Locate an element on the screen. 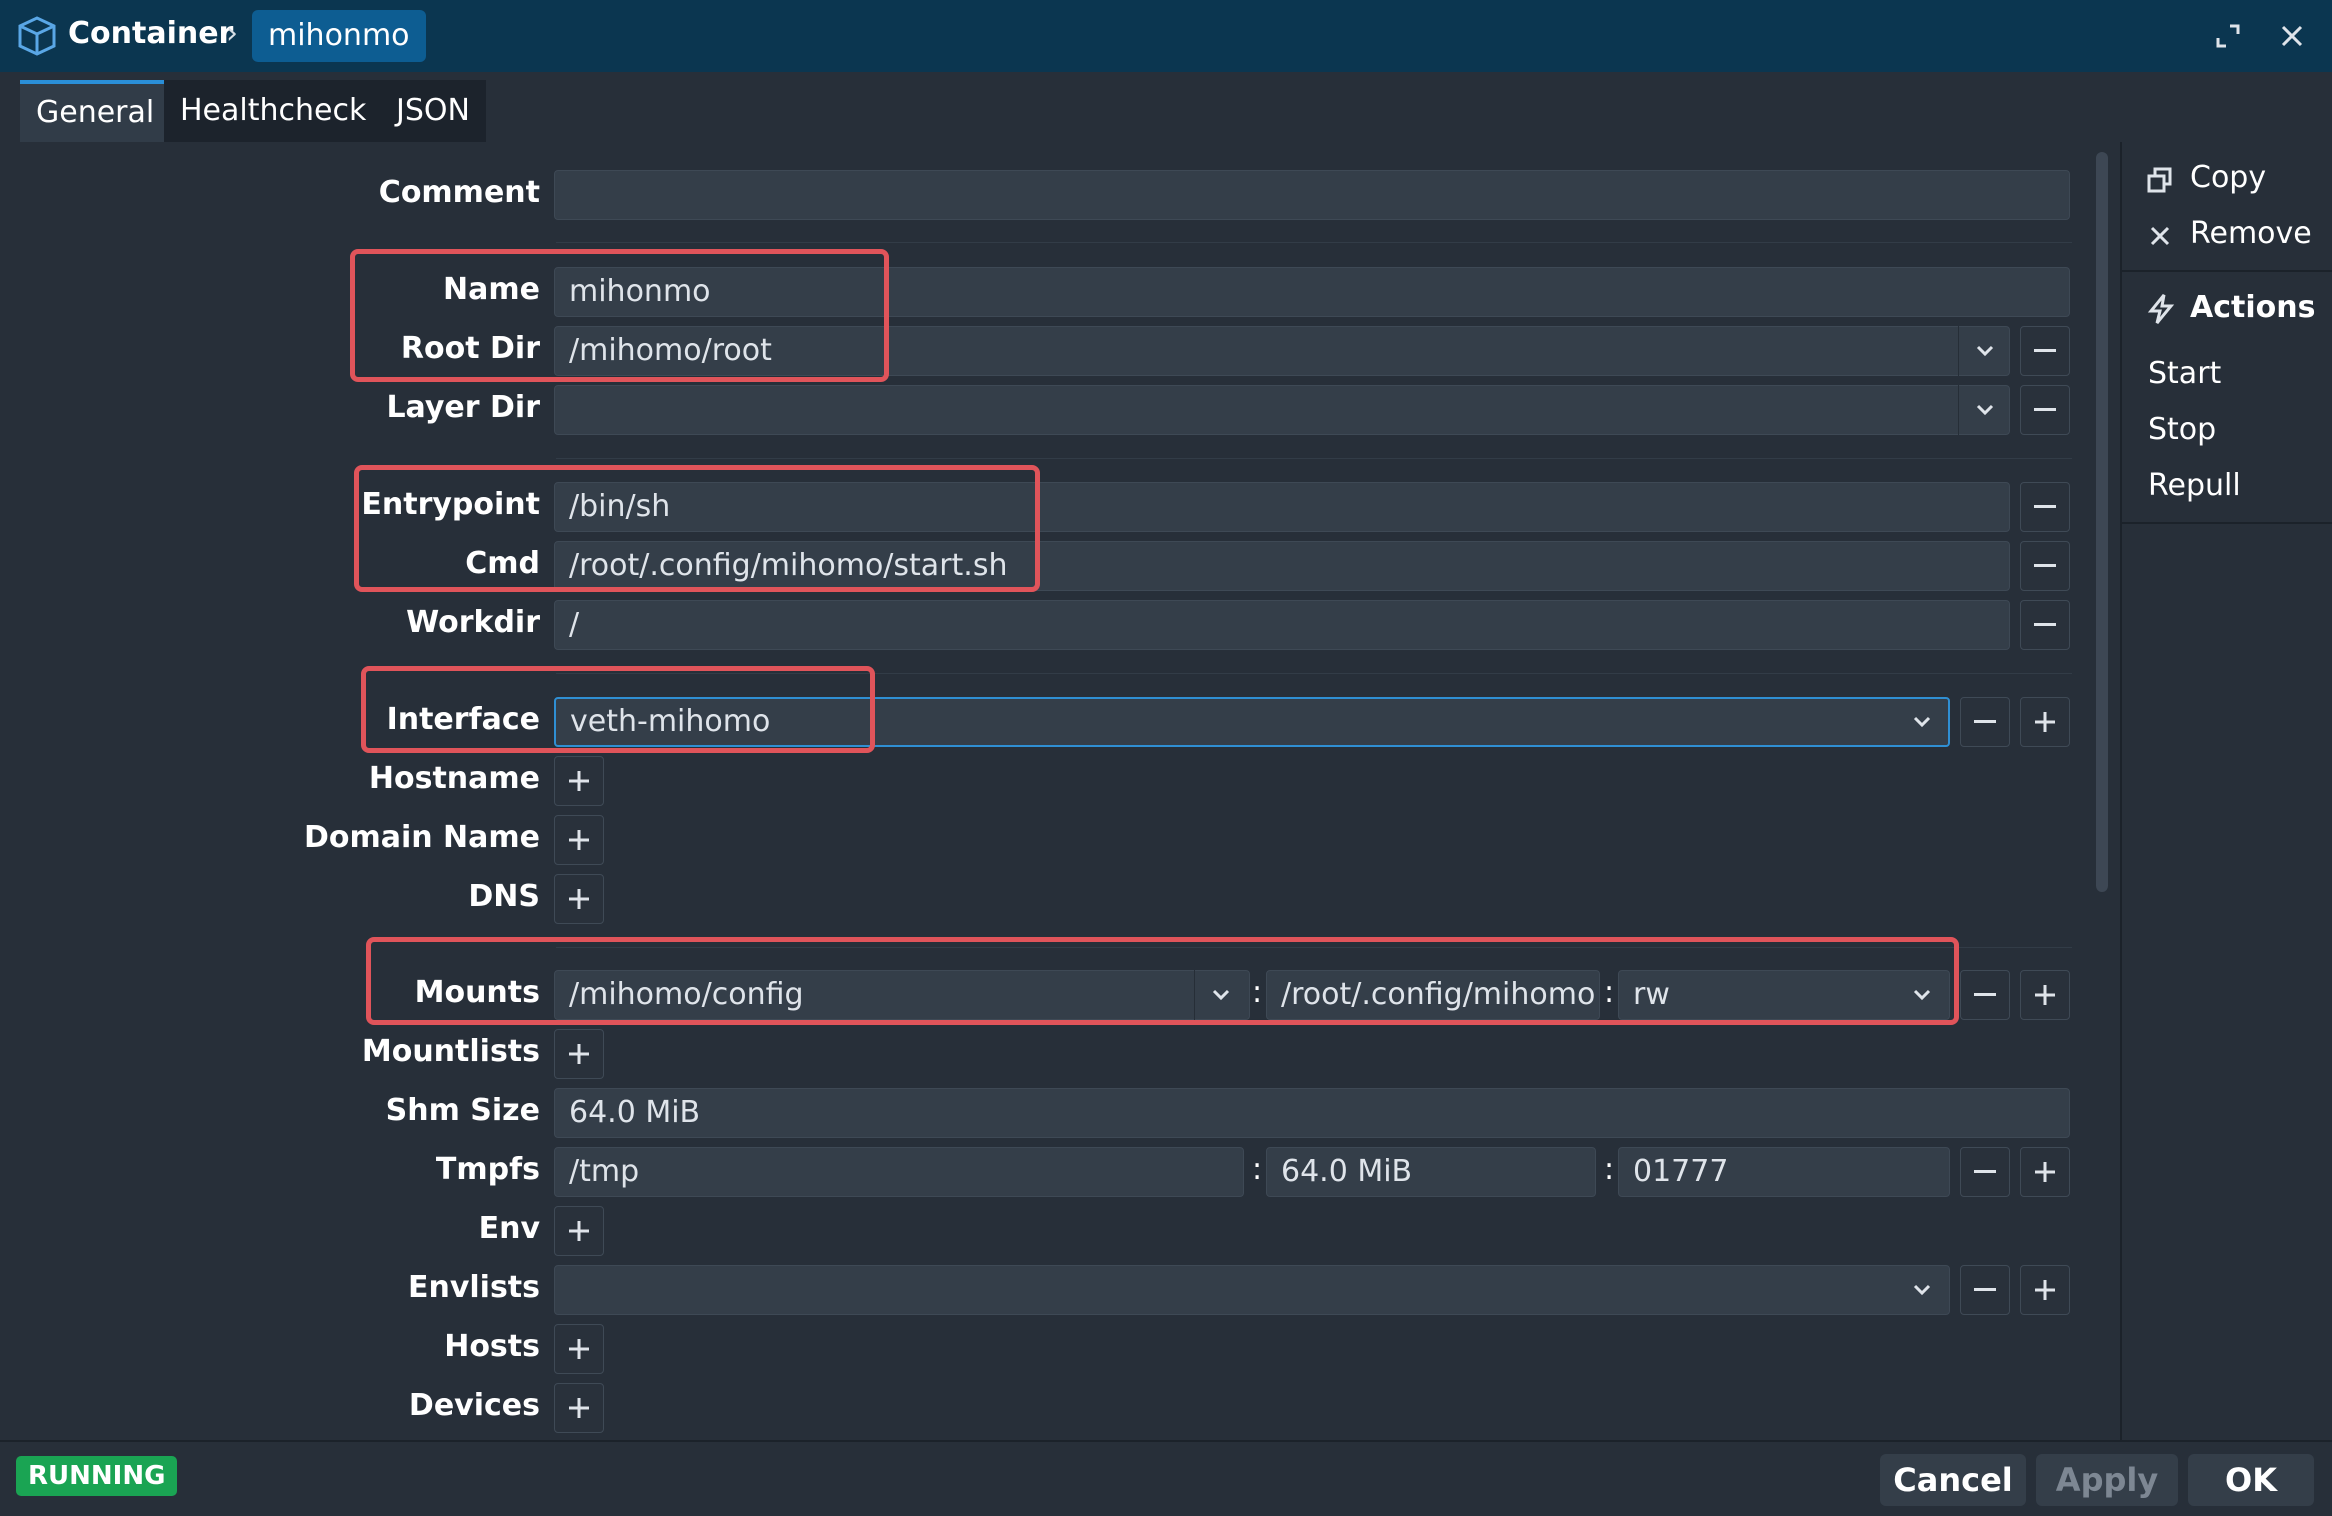  remove-label: Remove is located at coordinates (2251, 233).